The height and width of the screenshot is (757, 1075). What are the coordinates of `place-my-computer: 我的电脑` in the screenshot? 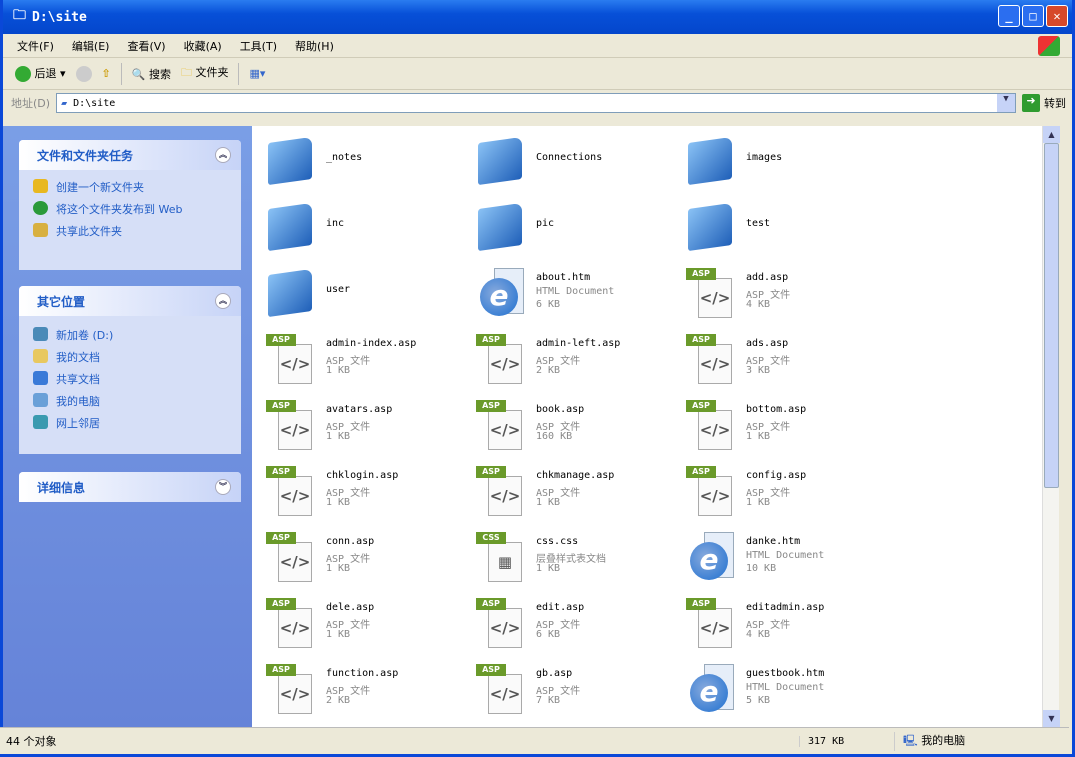 It's located at (130, 401).